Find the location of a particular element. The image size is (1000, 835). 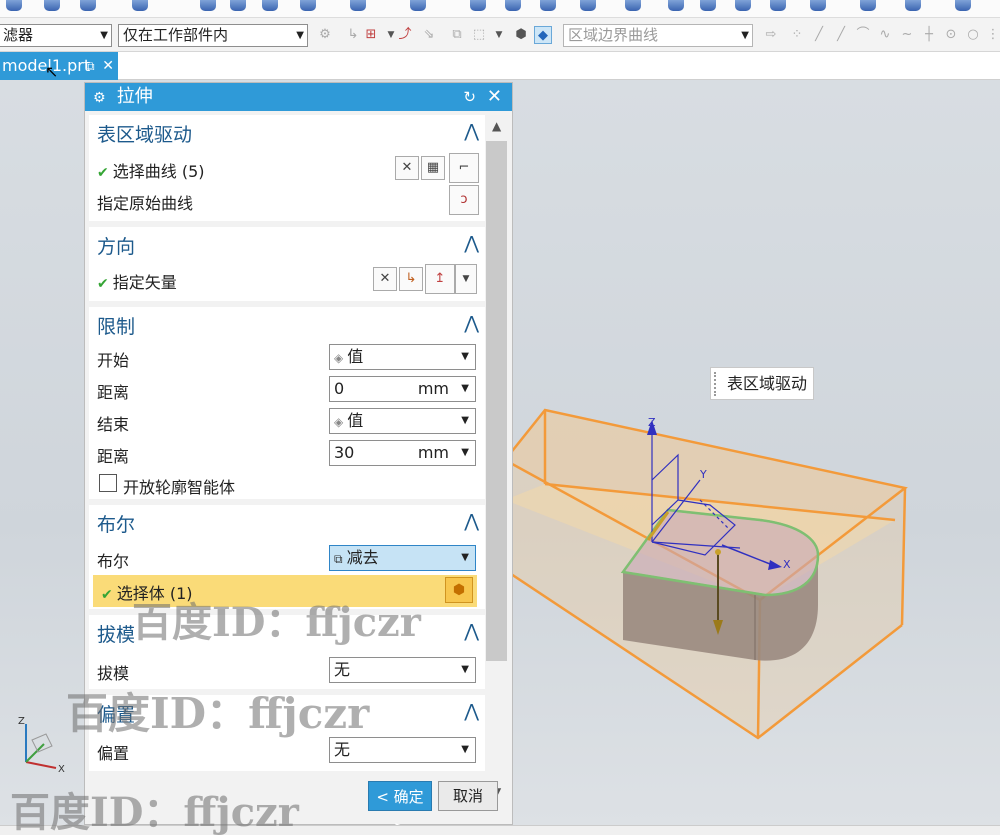

wave-icon: ~ is located at coordinates (907, 35).